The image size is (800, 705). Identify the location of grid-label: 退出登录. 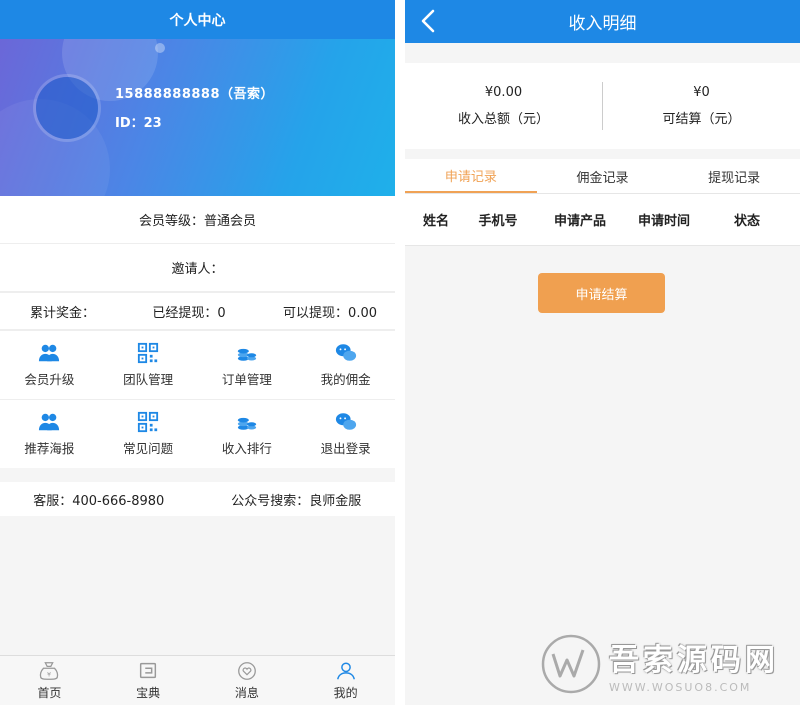
(345, 448).